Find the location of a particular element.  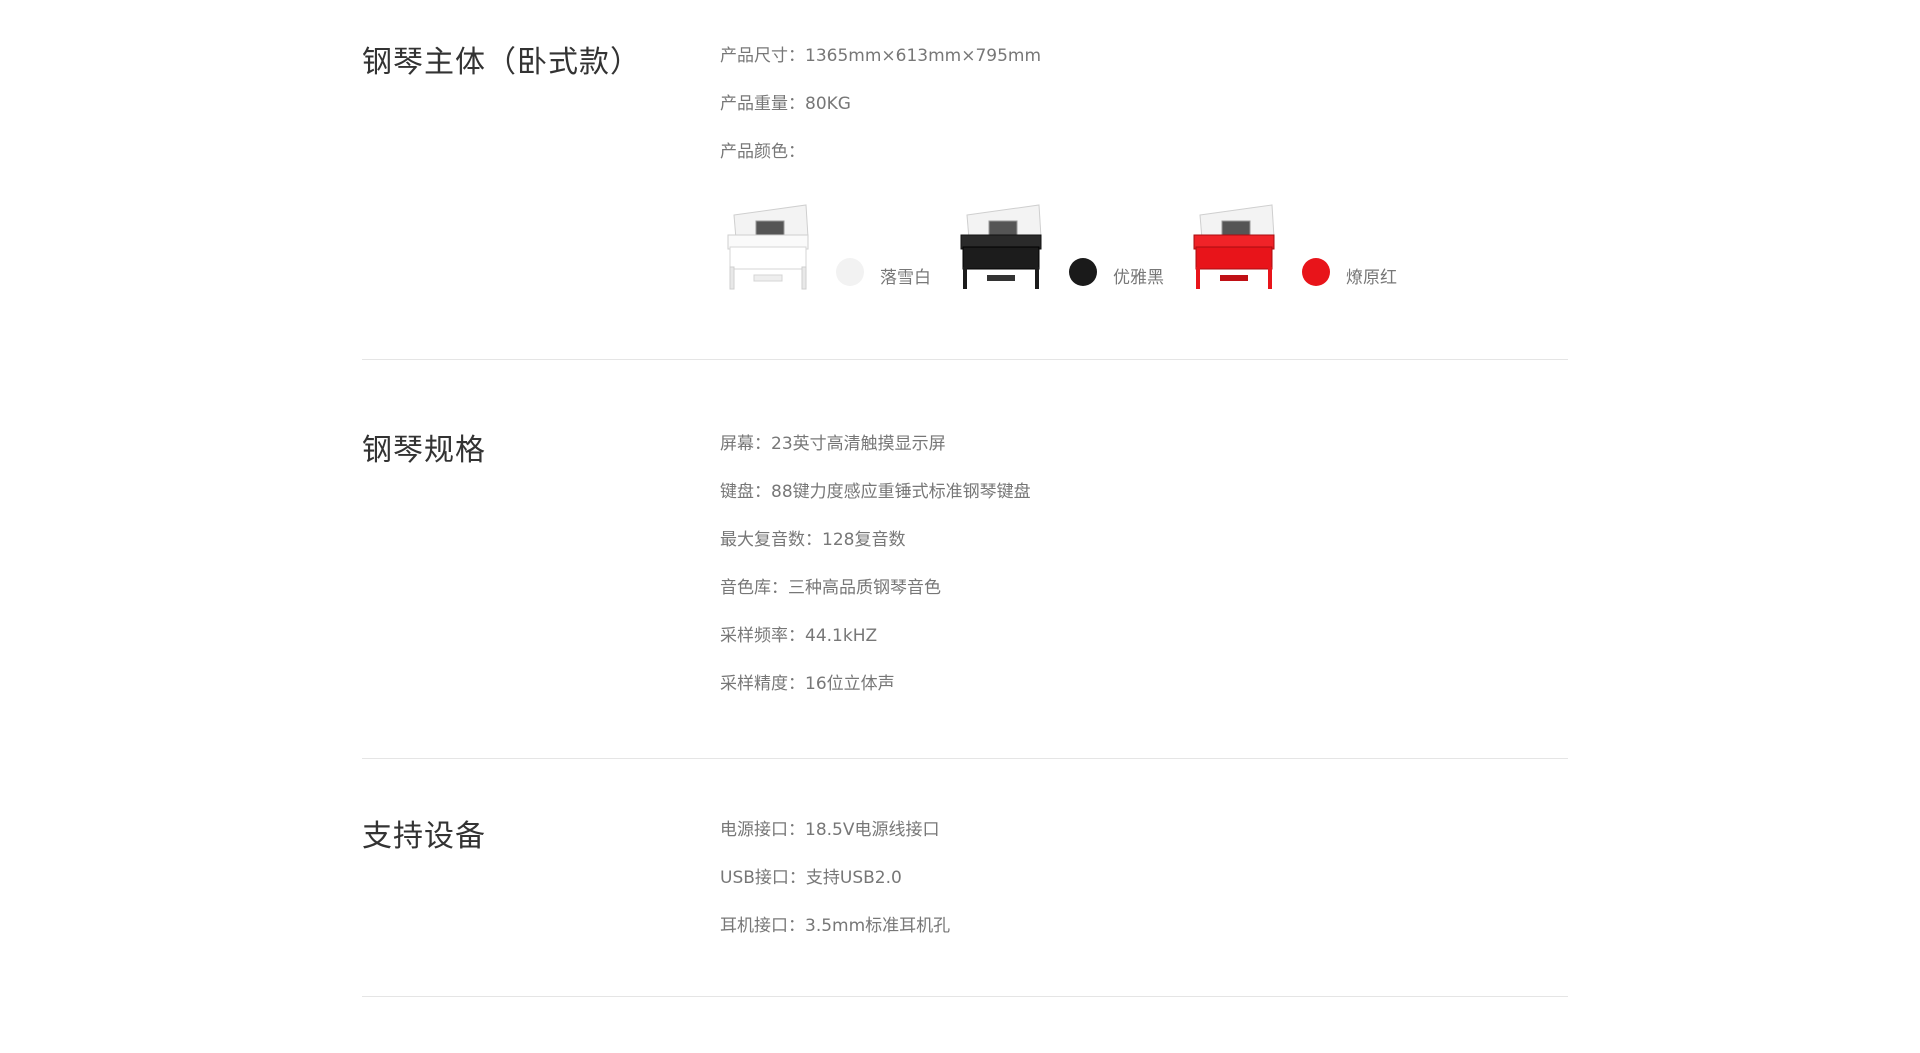

color-options: 落雪白 优雅黑 燎原红 is located at coordinates (1069, 243).